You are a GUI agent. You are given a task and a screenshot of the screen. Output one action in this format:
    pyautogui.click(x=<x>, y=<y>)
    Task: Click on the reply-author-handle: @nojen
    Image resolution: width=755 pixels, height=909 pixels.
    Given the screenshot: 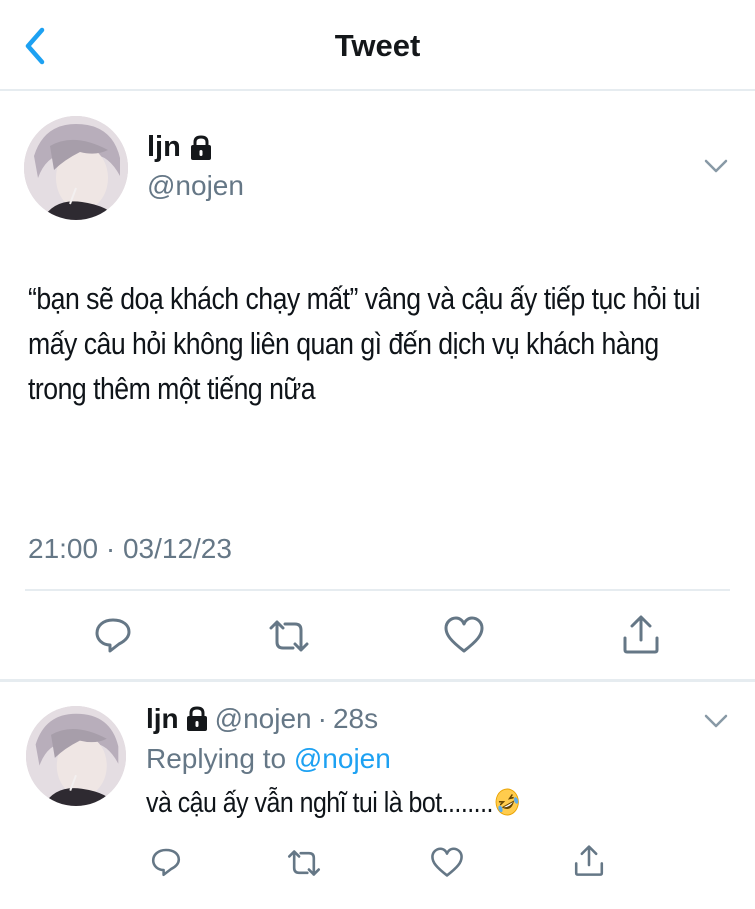 What is the action you would take?
    pyautogui.click(x=263, y=719)
    